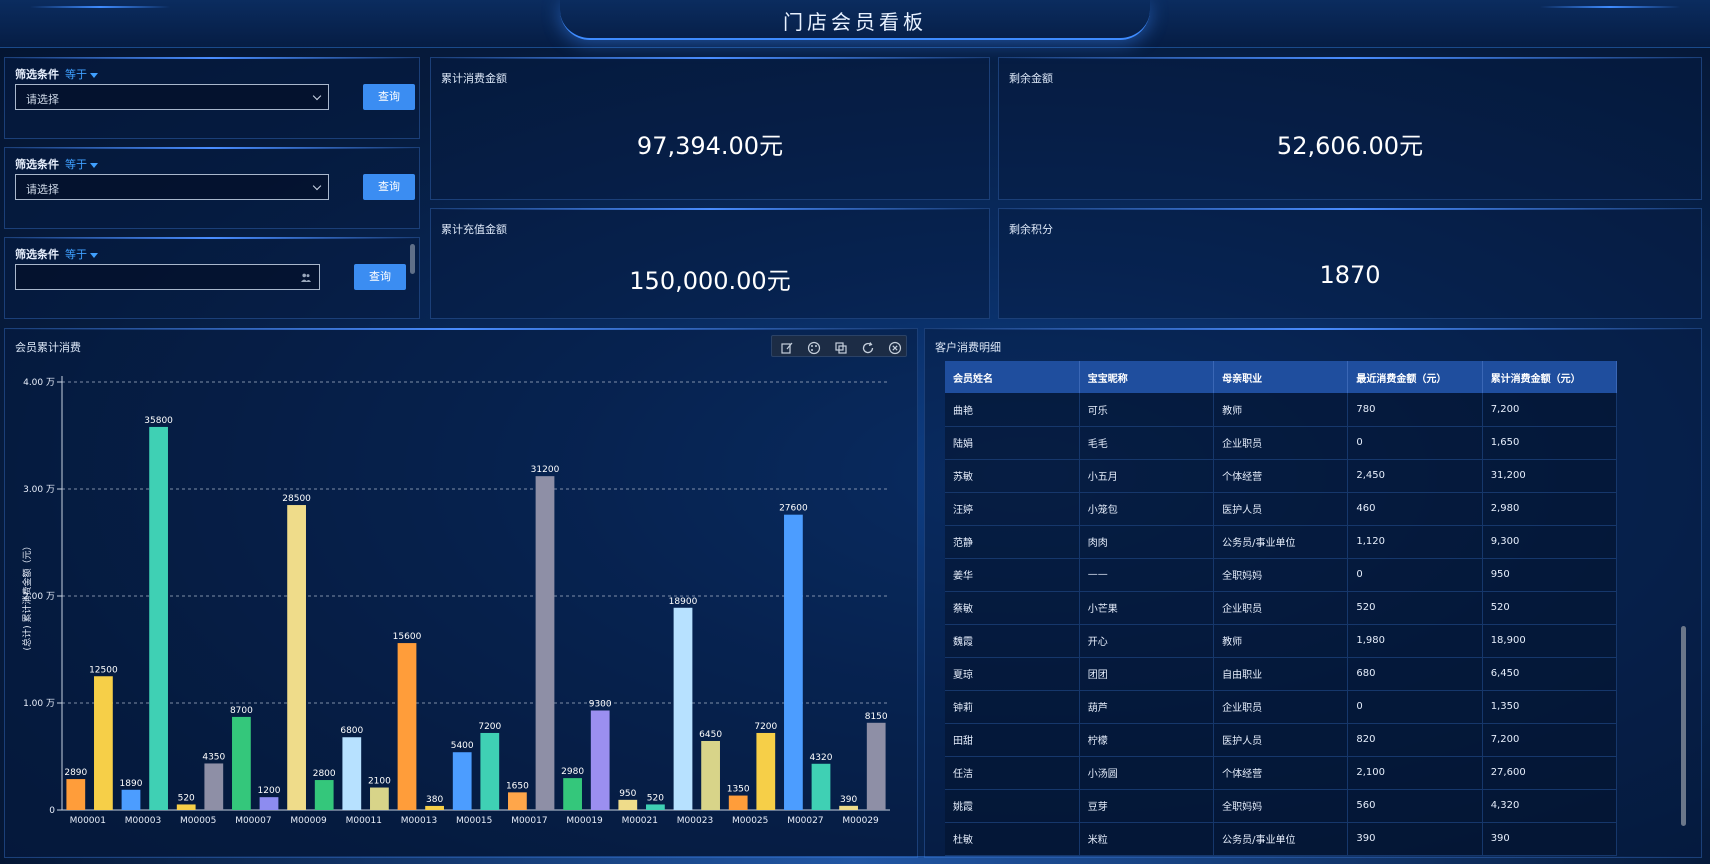 This screenshot has width=1710, height=864. Describe the element at coordinates (710, 263) in the screenshot. I see `kpi-total-recharge: 累计充值金额 150,000.00元` at that location.